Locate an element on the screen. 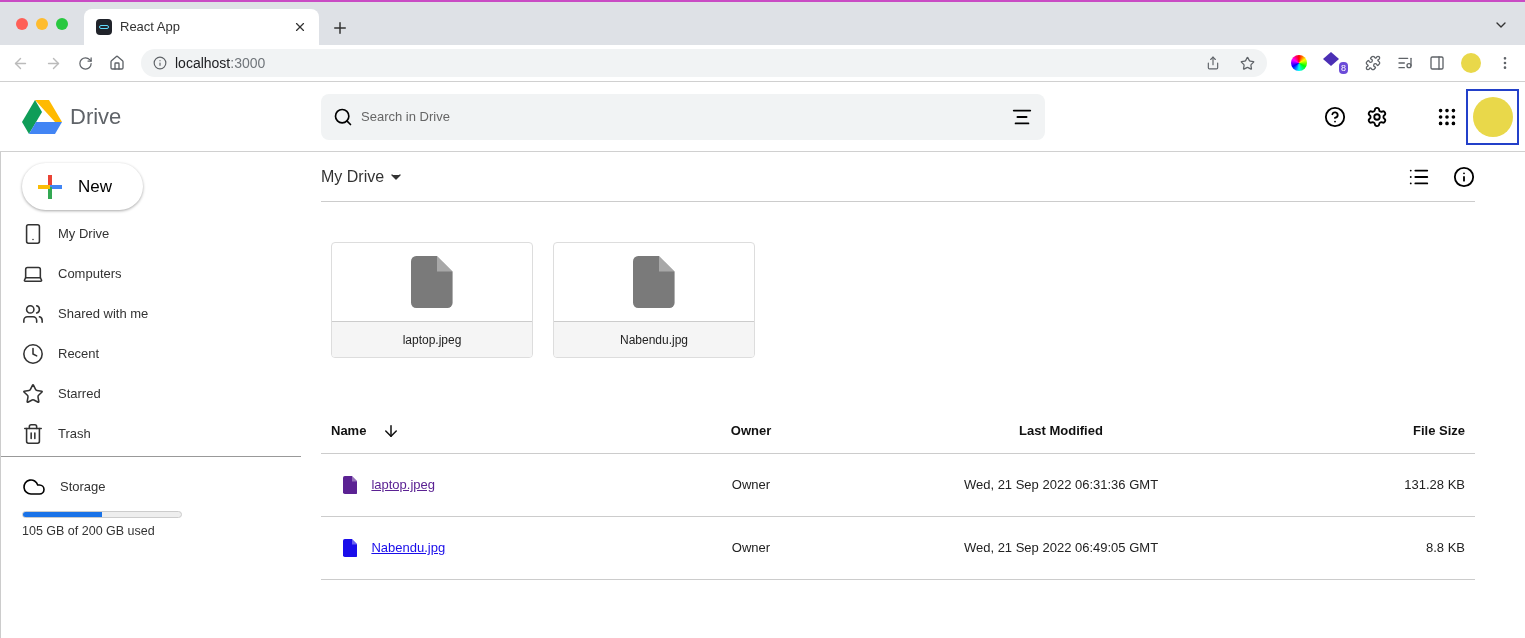  new-tab-icon is located at coordinates (340, 28).